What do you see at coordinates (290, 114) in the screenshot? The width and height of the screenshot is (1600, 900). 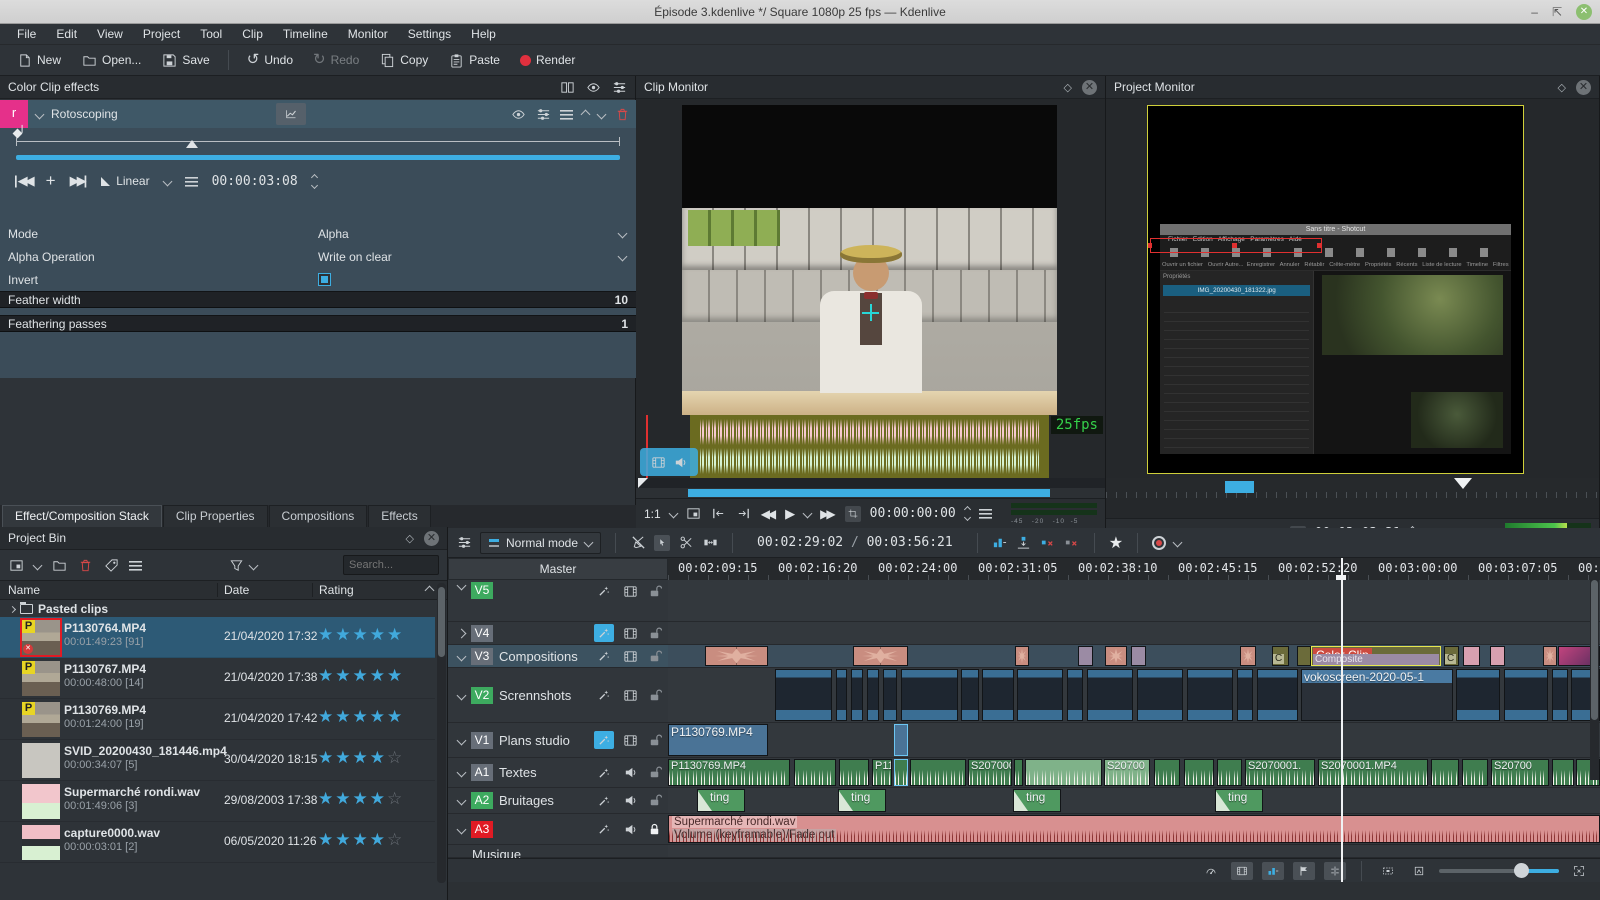 I see `keyframe-diagram-button` at bounding box center [290, 114].